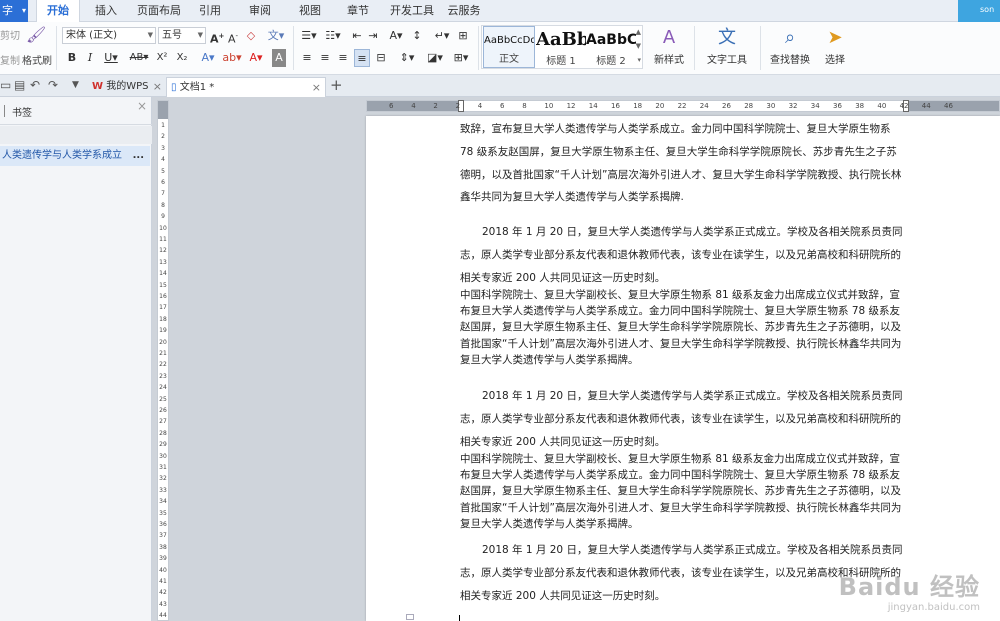 Image resolution: width=1000 pixels, height=621 pixels. I want to click on cut-button: 剪切, so click(10, 34).